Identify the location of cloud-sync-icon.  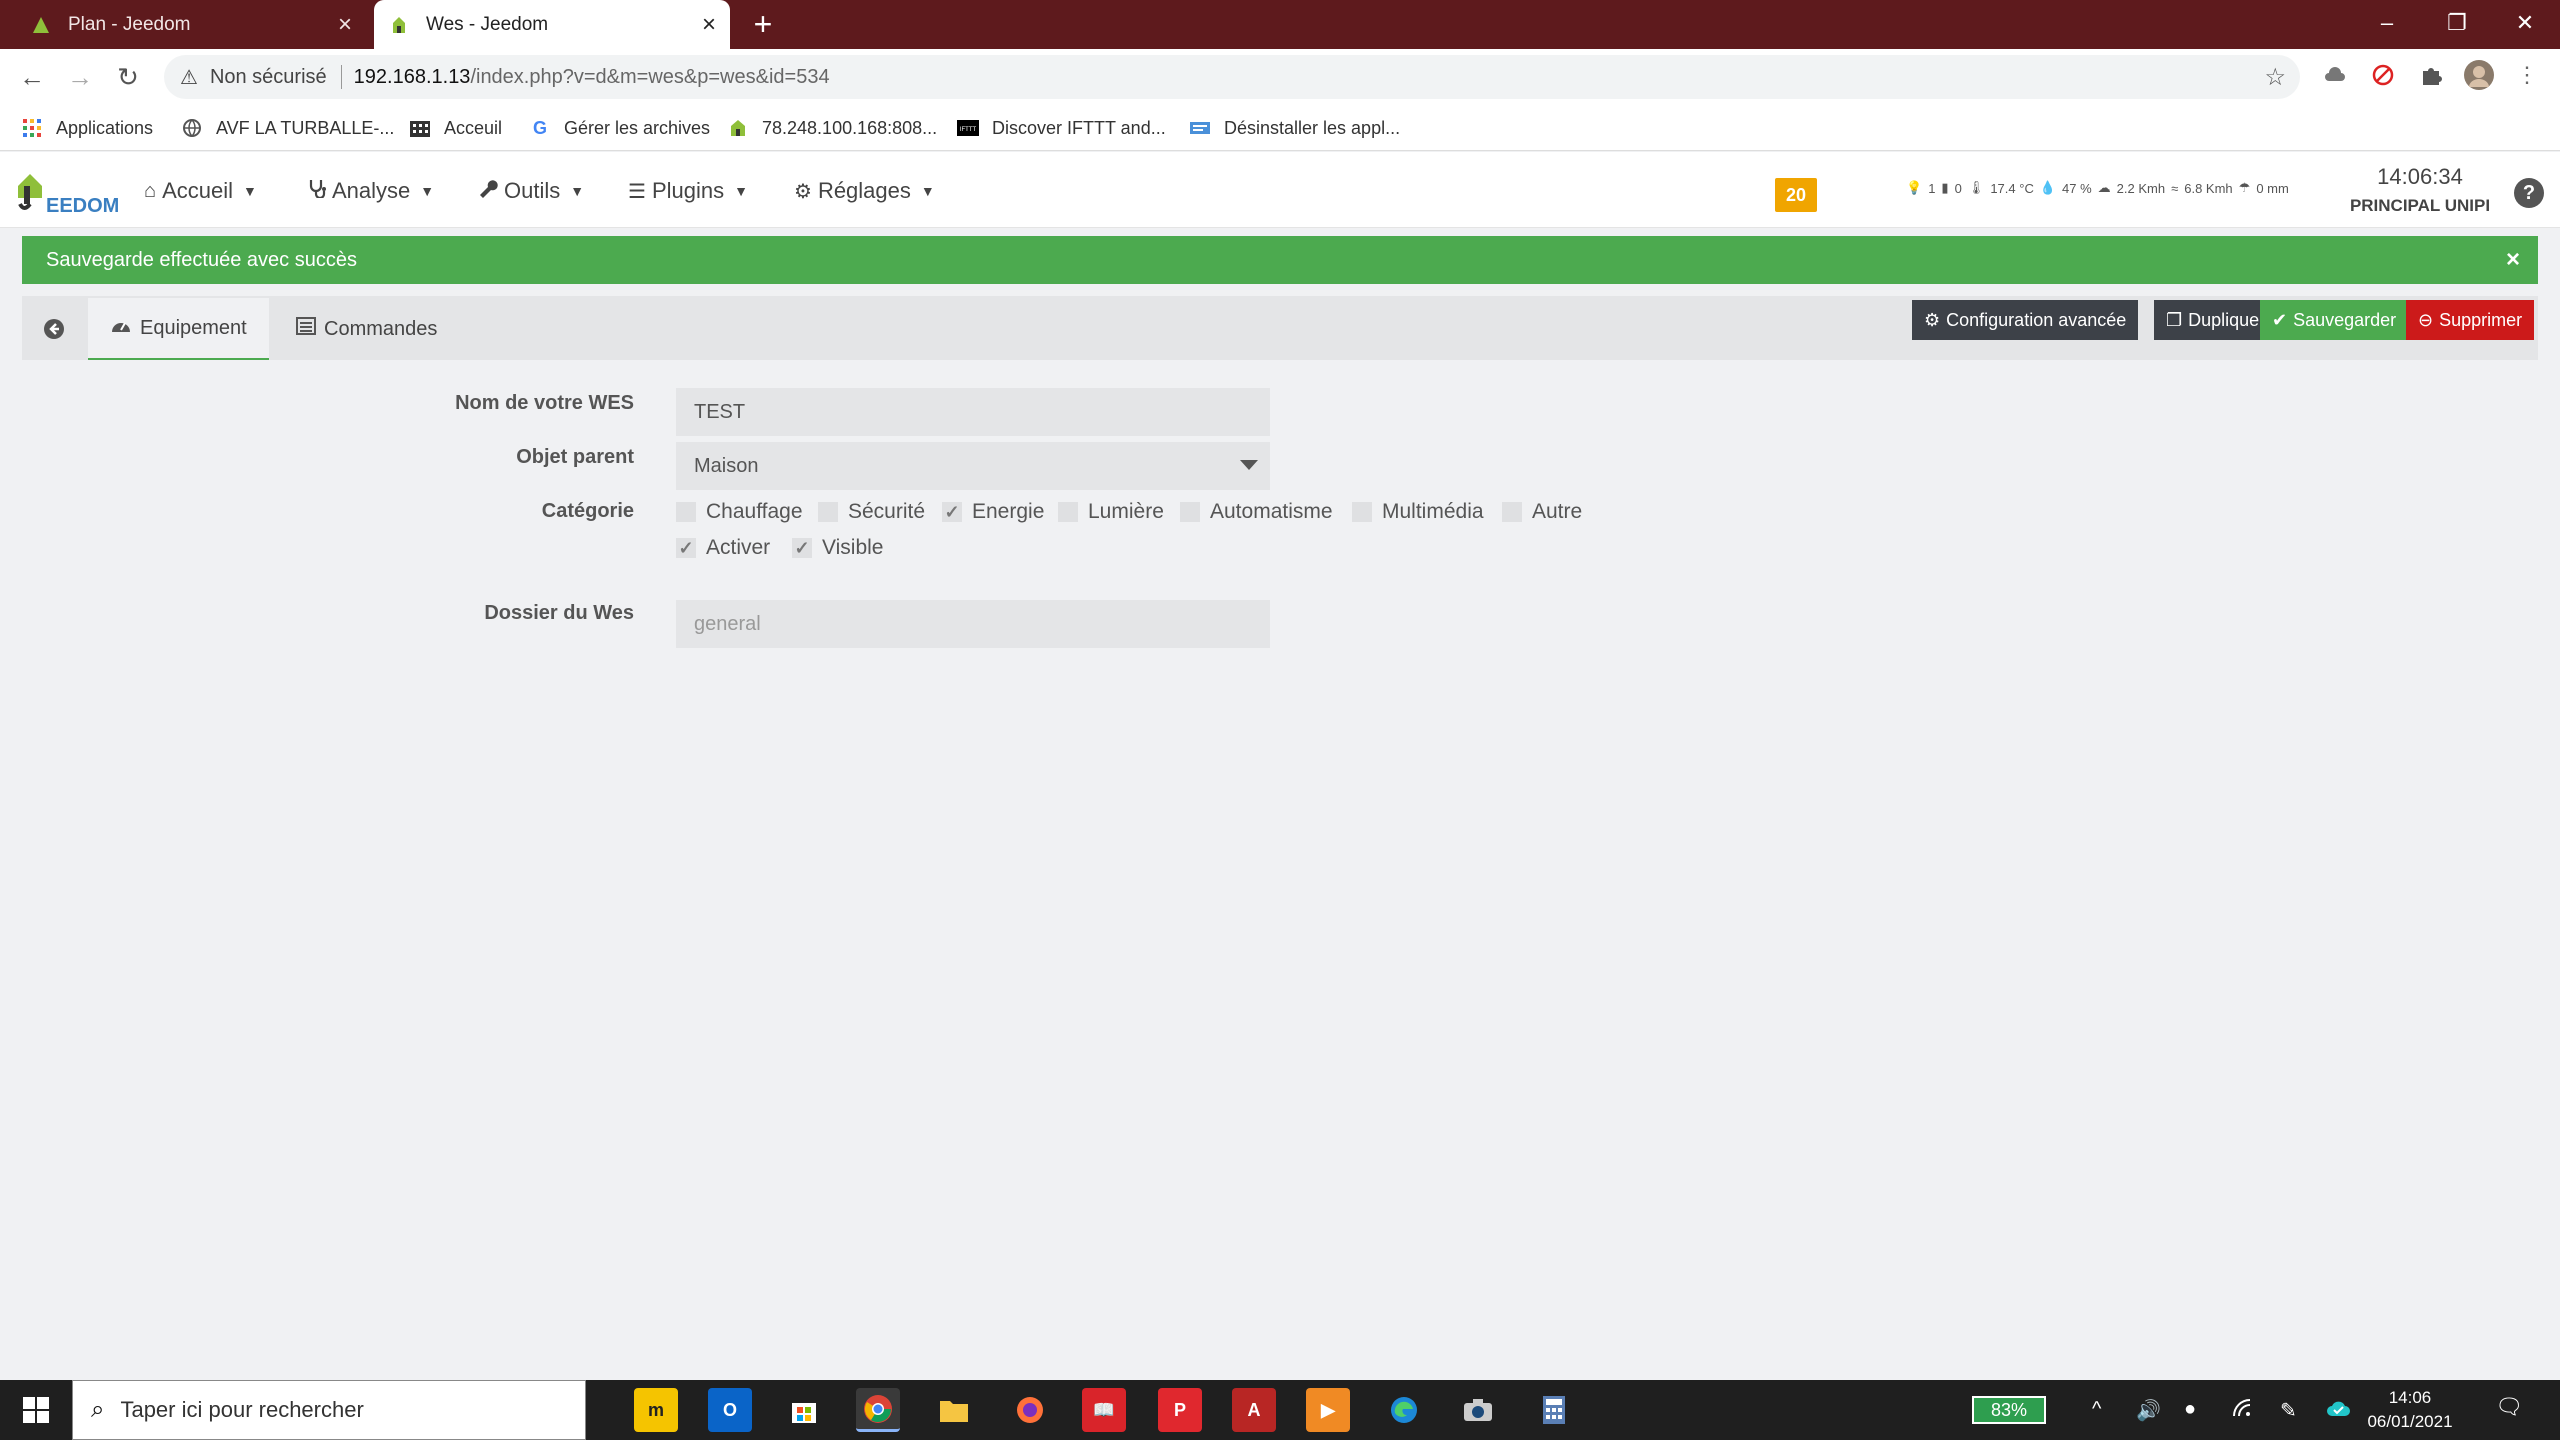
(2339, 1411).